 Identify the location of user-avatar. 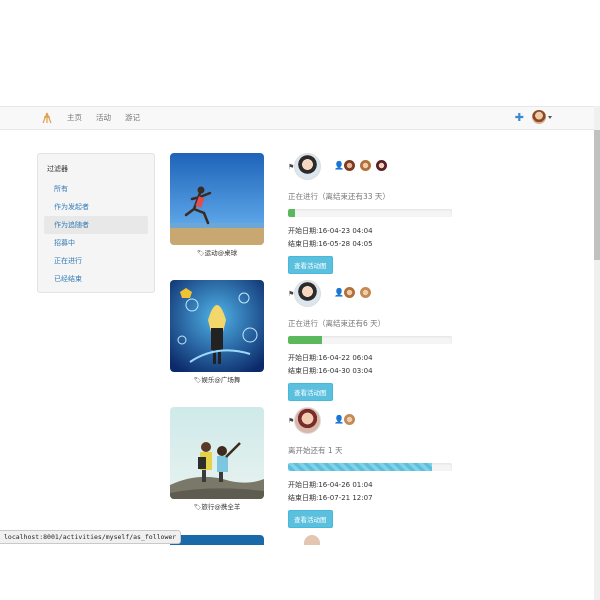
(539, 117).